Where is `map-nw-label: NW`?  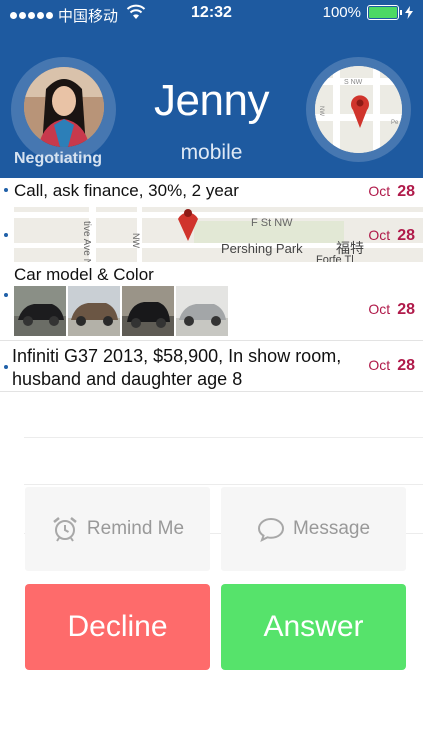 map-nw-label: NW is located at coordinates (136, 240).